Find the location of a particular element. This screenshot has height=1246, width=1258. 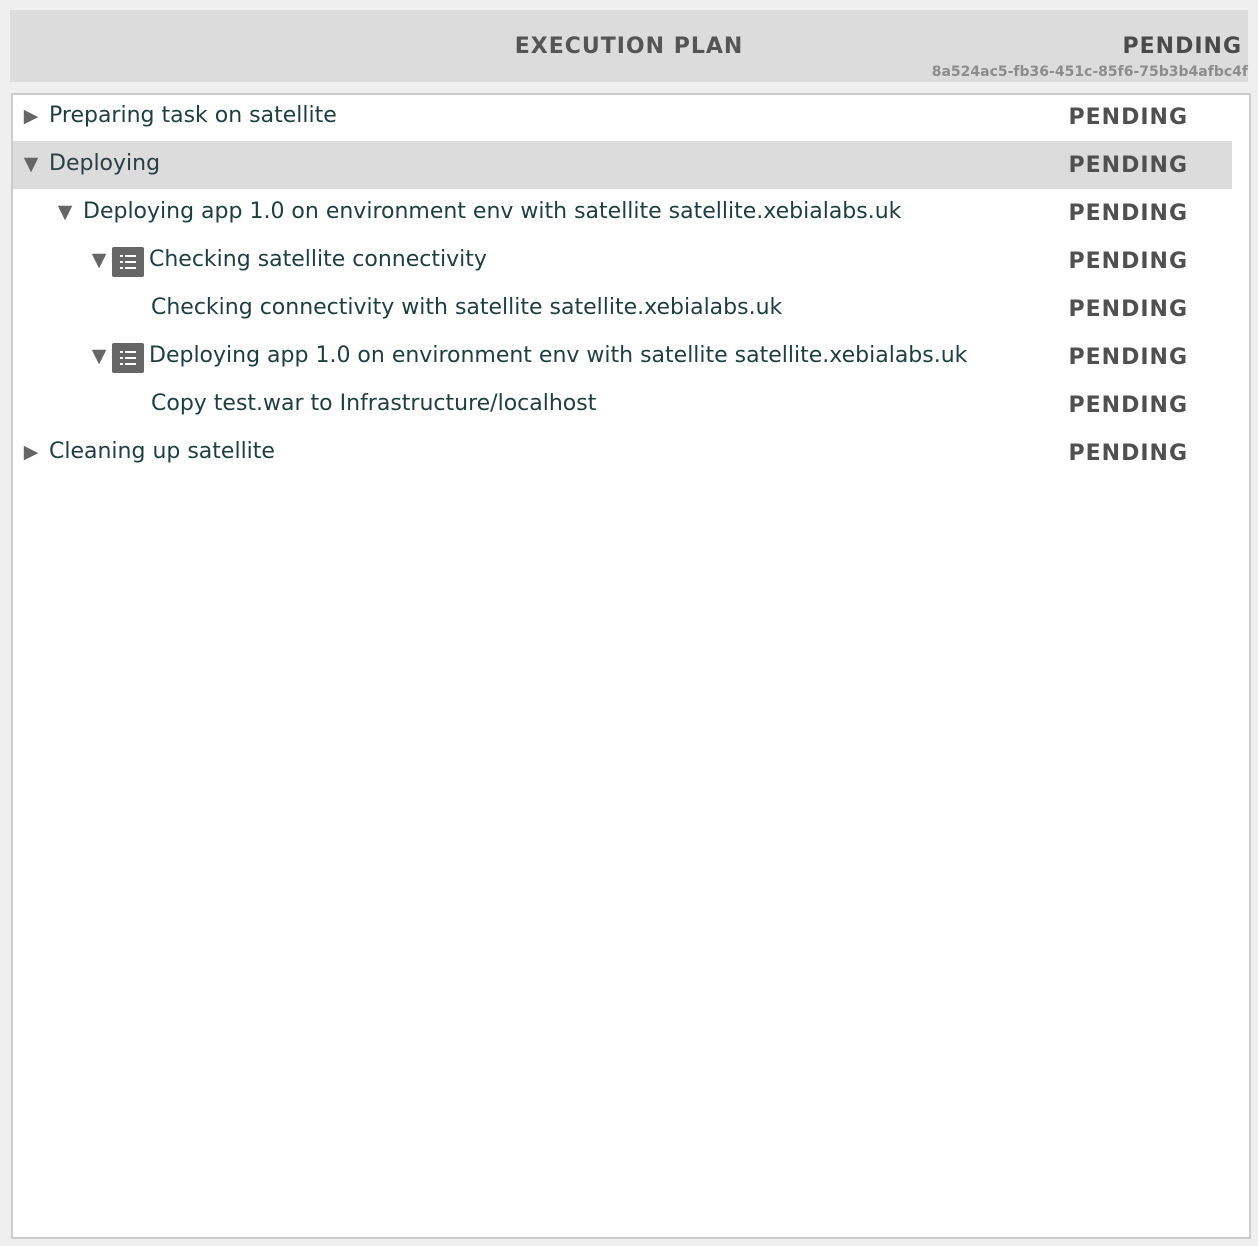

plan-row-cleaning-up: ▶ Cleaning up satellite PENDING is located at coordinates (622, 453).